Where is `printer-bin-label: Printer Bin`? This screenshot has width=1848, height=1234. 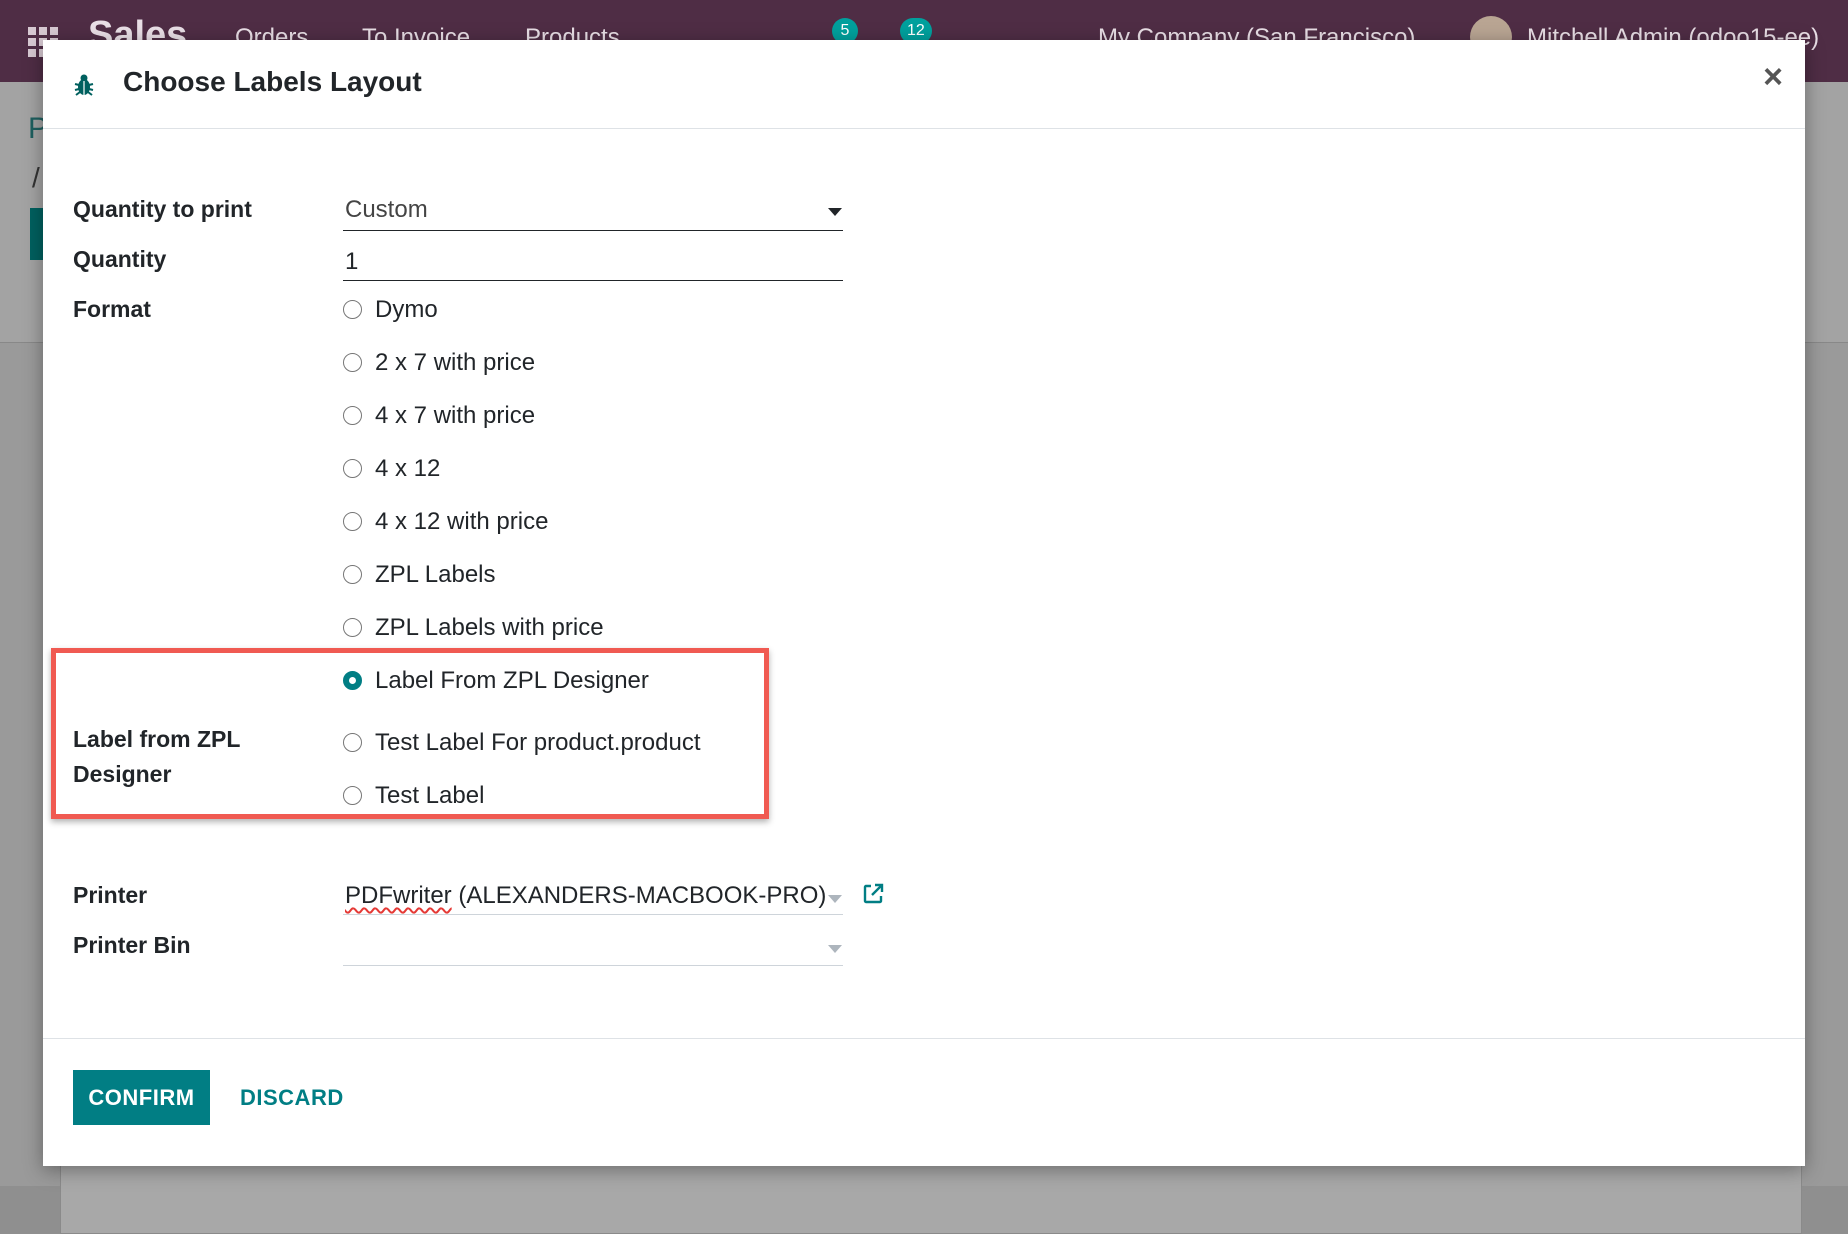
printer-bin-label: Printer Bin is located at coordinates (132, 945).